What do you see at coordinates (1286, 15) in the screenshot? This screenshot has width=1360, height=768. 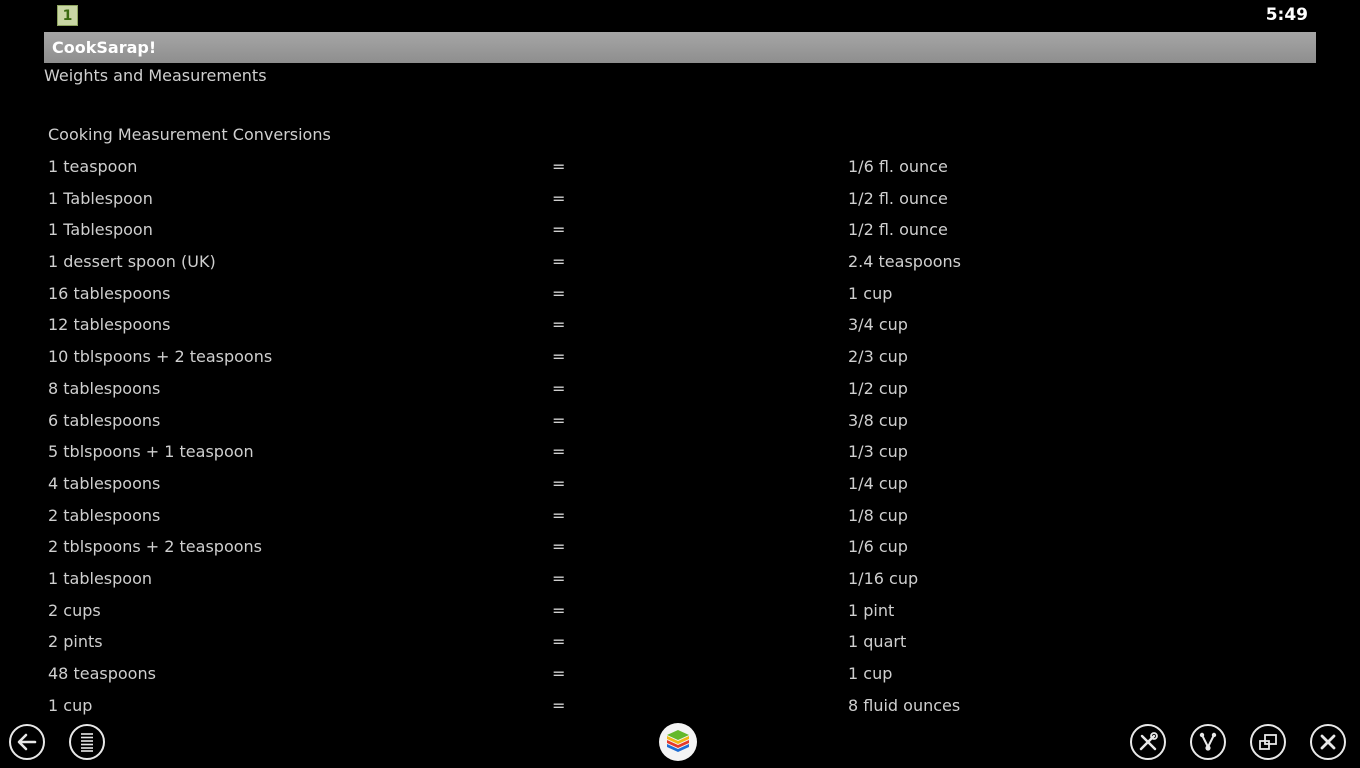 I see `status-clock: 5:49` at bounding box center [1286, 15].